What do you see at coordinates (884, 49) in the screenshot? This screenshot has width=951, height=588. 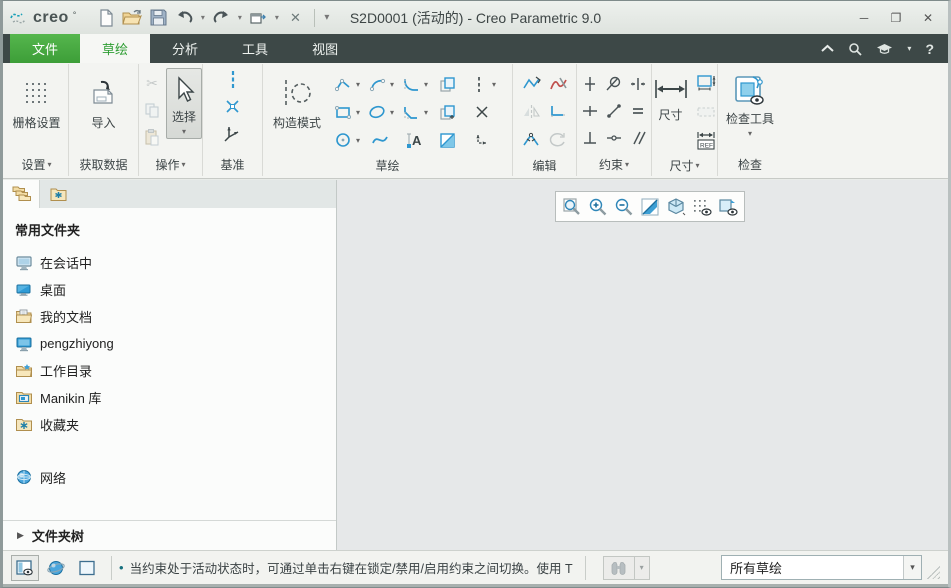 I see `learning-center-icon` at bounding box center [884, 49].